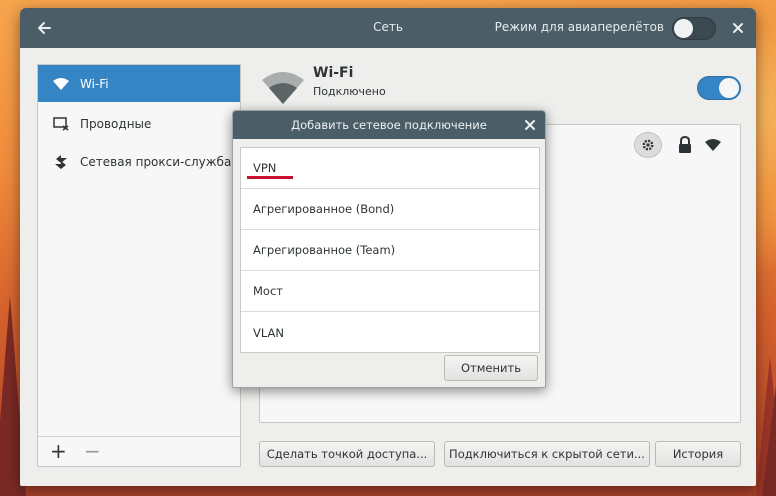  I want to click on sidebar-item-label: Wi-Fi, so click(94, 83).